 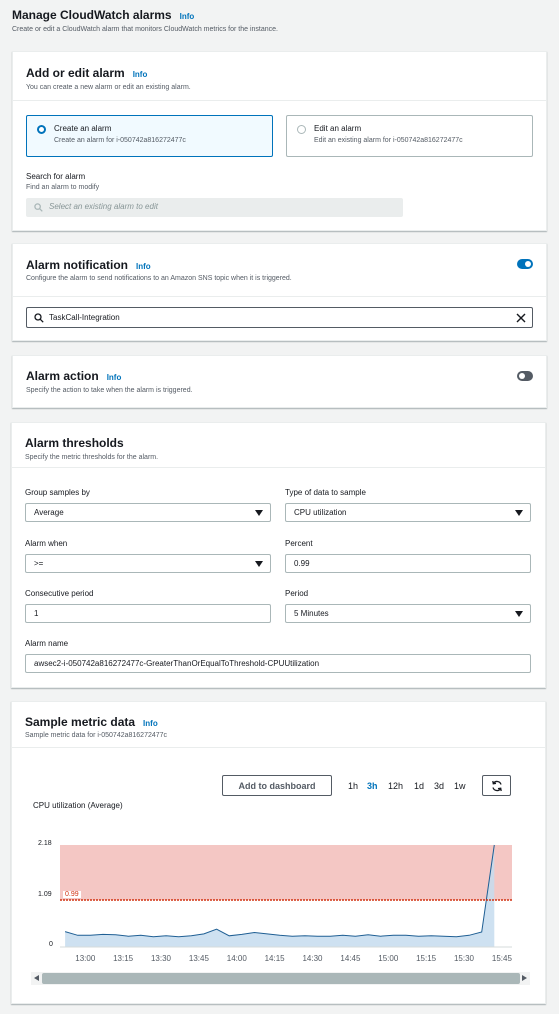 I want to click on group-samples-value: Average, so click(x=49, y=512).